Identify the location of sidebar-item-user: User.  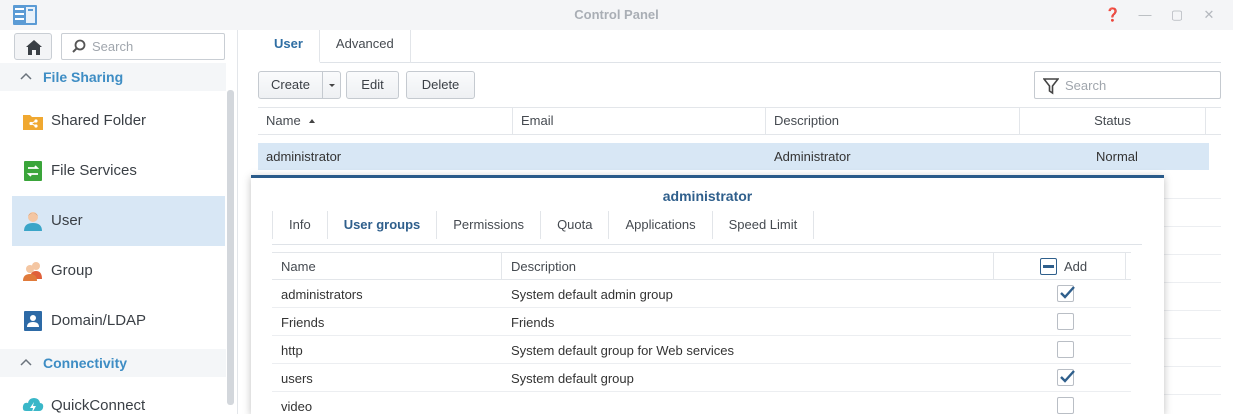
(118, 221).